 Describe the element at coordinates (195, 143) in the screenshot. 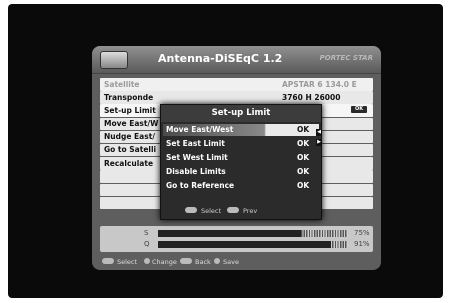

I see `popup-item-label: Set East Limit` at that location.